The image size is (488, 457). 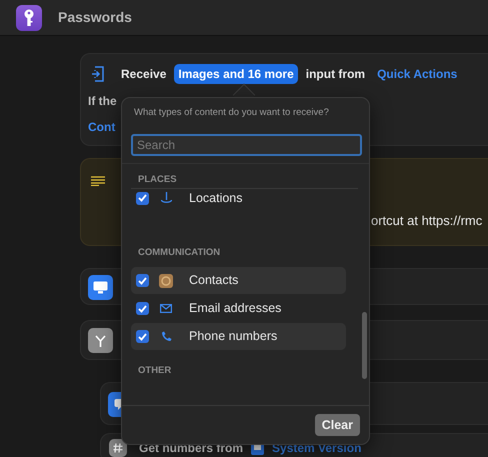 I want to click on source-link: Quick Actions, so click(x=417, y=74).